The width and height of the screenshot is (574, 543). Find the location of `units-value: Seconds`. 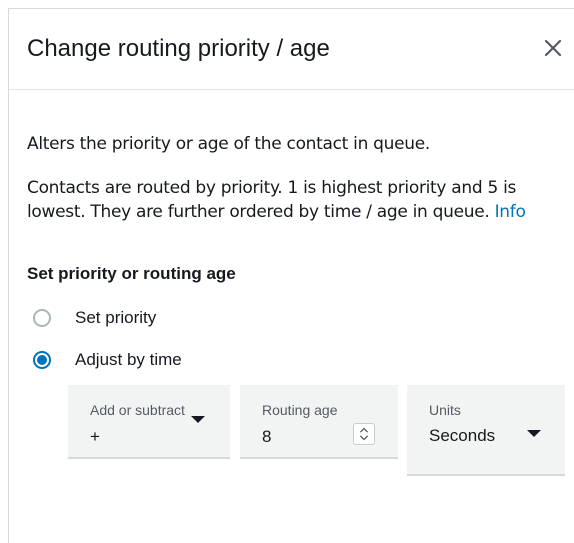

units-value: Seconds is located at coordinates (462, 435).